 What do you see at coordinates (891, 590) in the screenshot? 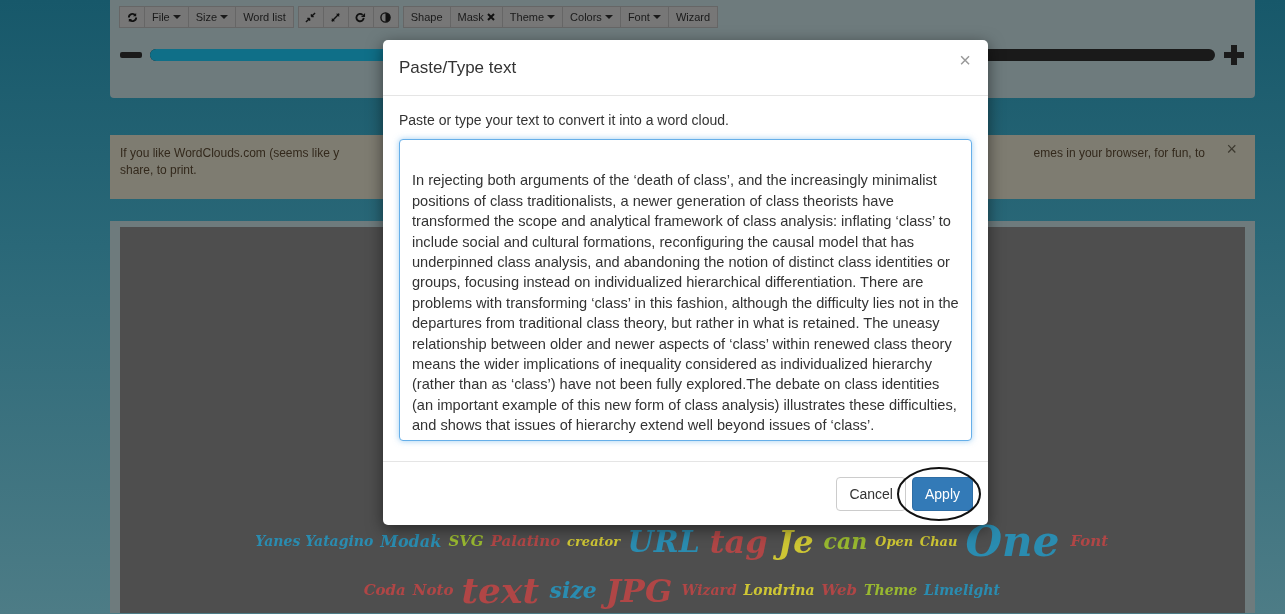
I see `cloud-word: Theme` at bounding box center [891, 590].